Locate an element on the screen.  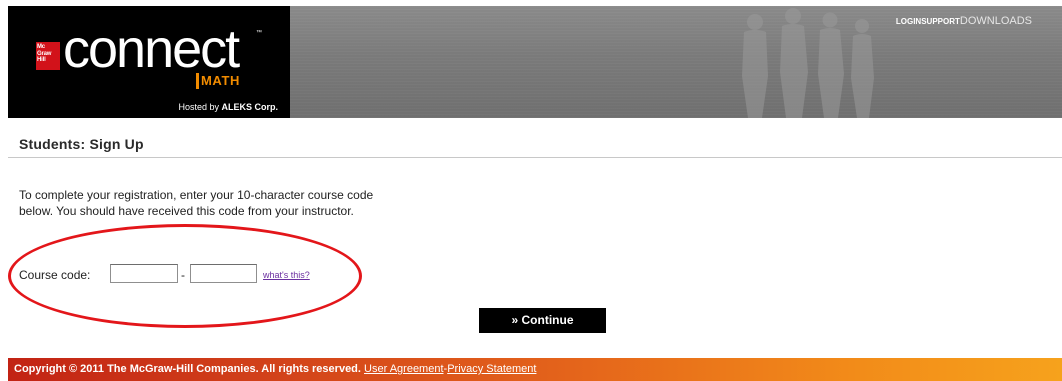
math-label: MATH is located at coordinates (220, 80).